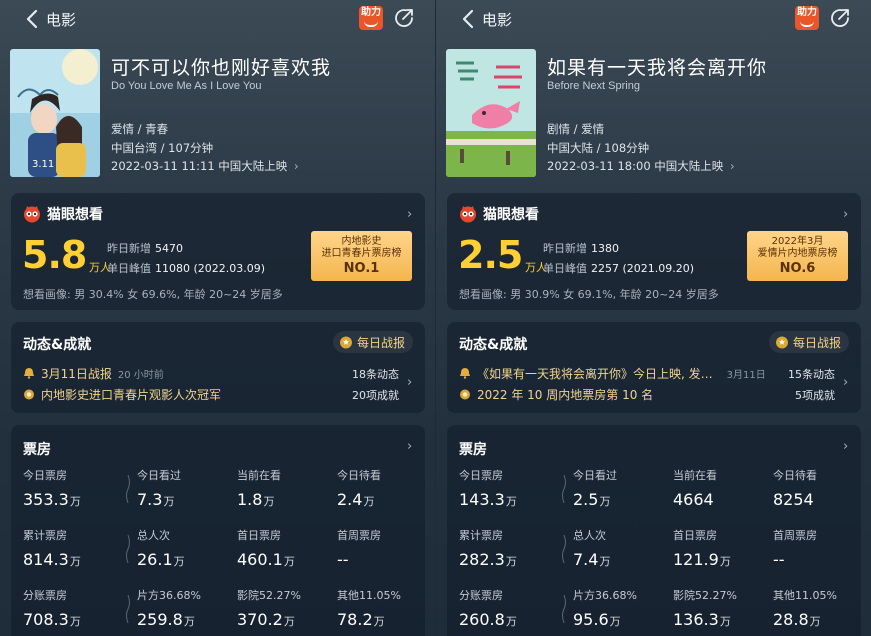 The height and width of the screenshot is (636, 871). Describe the element at coordinates (795, 535) in the screenshot. I see `box-cell-label: 首周票房` at that location.